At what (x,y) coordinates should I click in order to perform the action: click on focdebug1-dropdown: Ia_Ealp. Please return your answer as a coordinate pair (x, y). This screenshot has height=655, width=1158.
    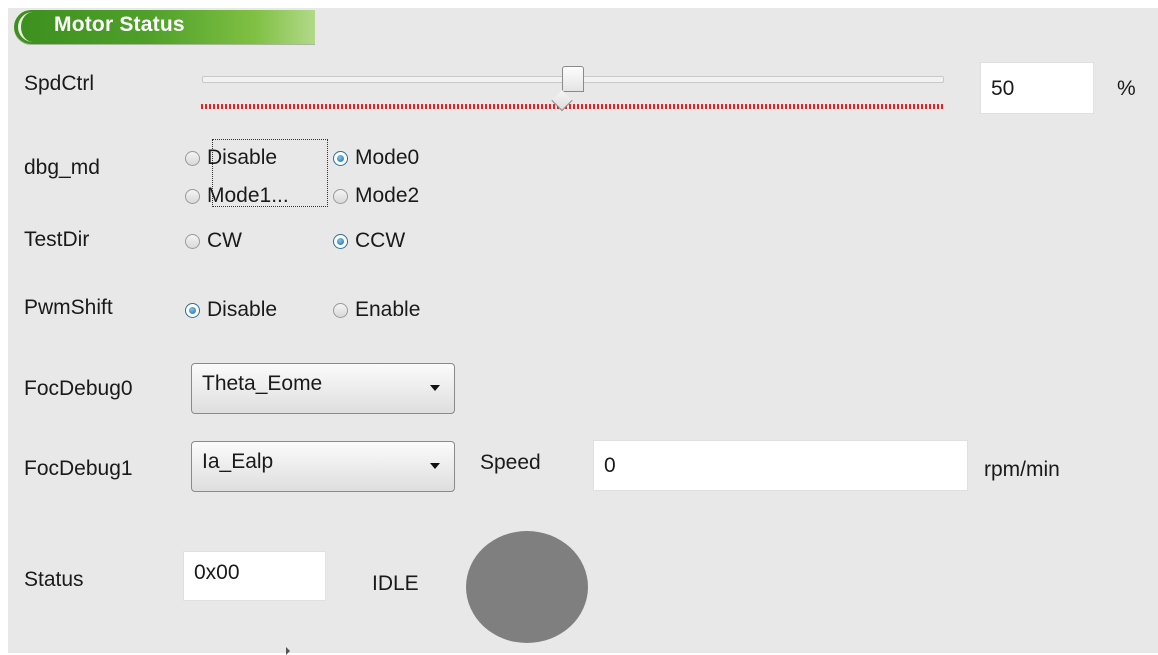
    Looking at the image, I should click on (323, 466).